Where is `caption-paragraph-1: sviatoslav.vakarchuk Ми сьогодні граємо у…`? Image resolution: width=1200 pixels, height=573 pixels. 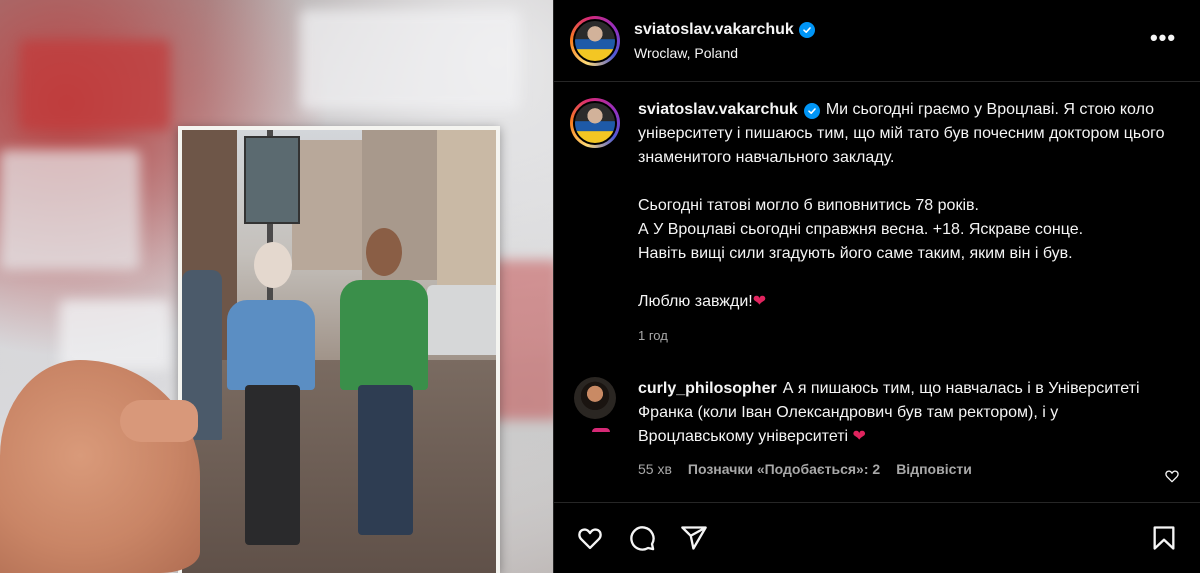
caption-paragraph-1: sviatoslav.vakarchuk Ми сьогодні граємо у… is located at coordinates (903, 134).